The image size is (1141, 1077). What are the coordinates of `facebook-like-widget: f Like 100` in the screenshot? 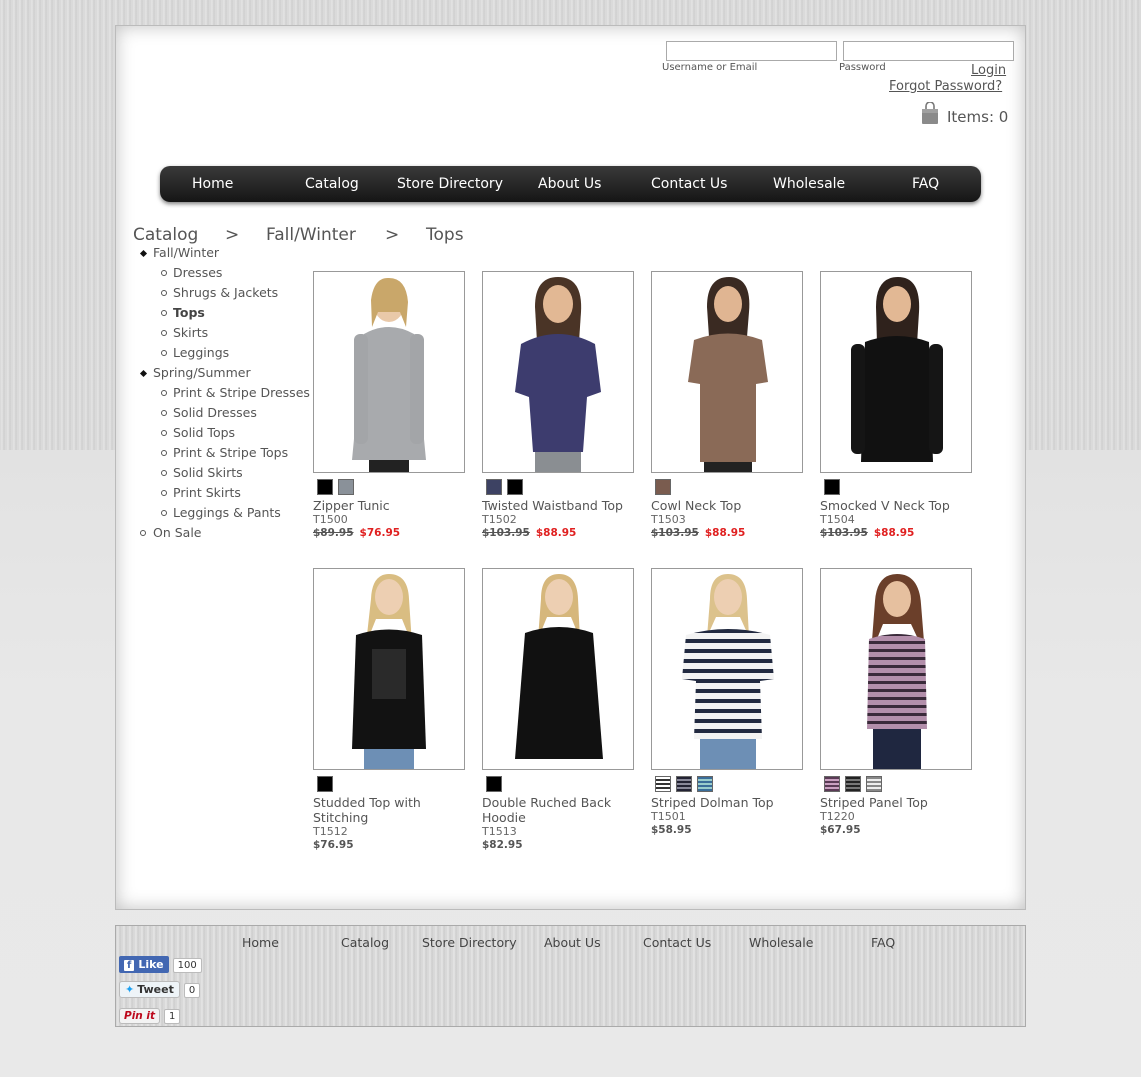 It's located at (160, 963).